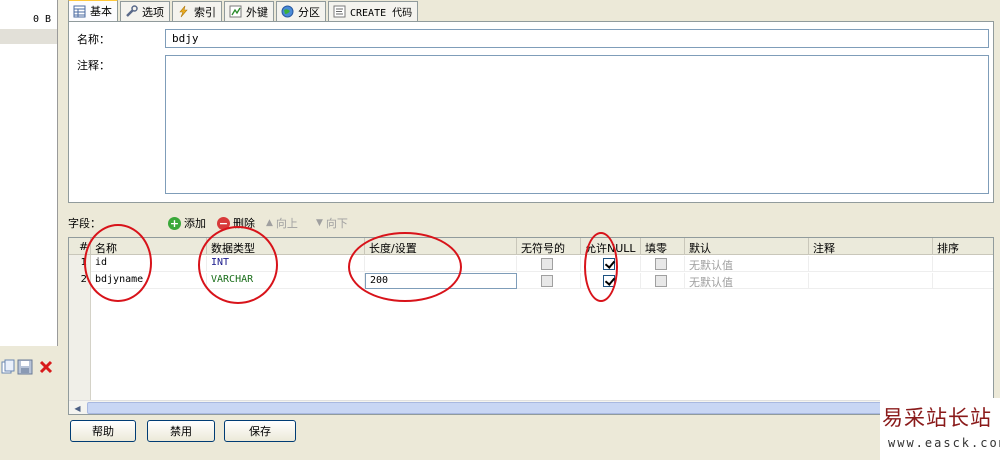 Image resolution: width=1000 pixels, height=460 pixels. I want to click on arrow-down-icon: ▼, so click(319, 223).